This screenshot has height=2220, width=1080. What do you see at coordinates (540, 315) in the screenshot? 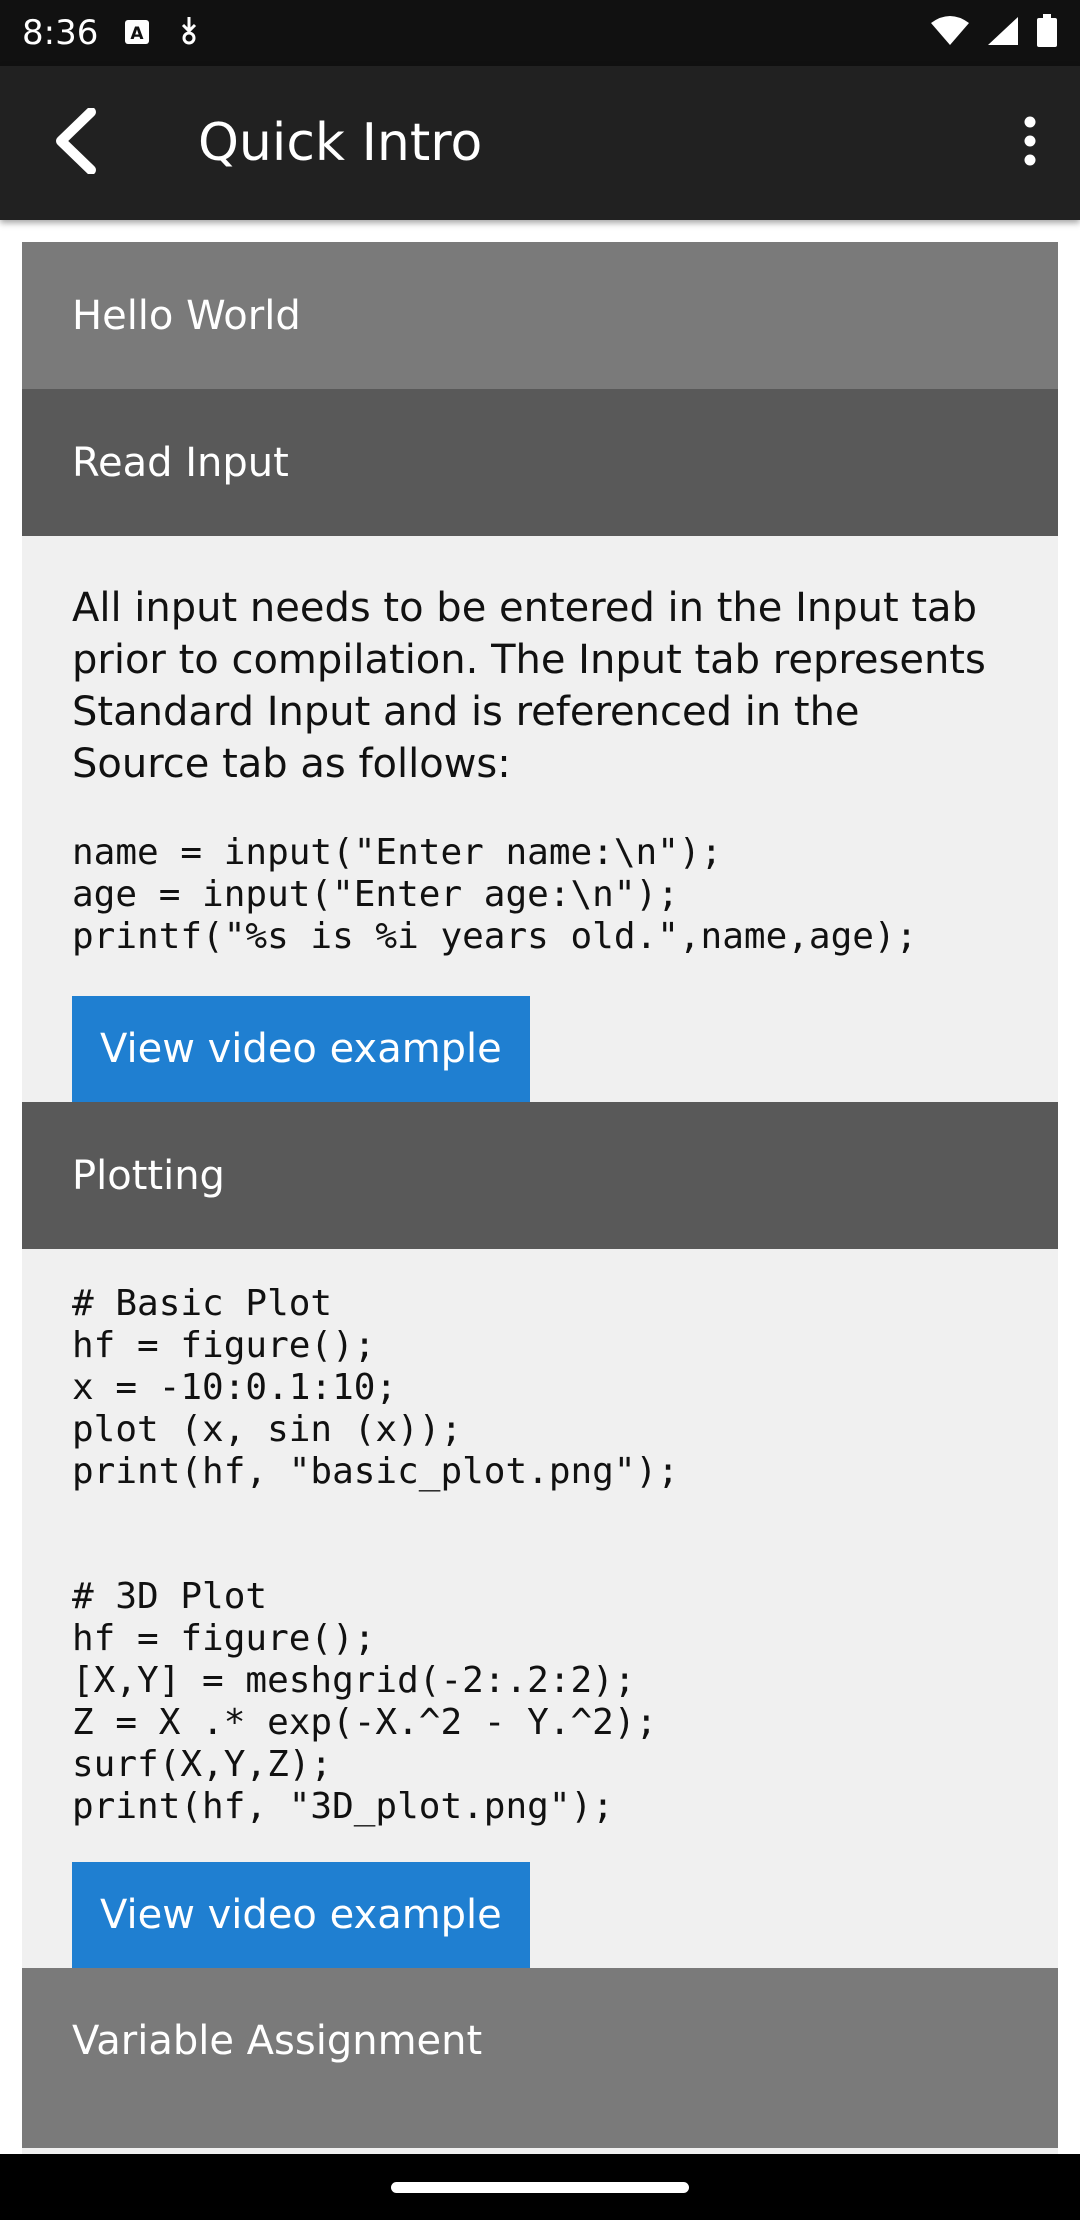
I see `section-header-hello-world: Hello World` at bounding box center [540, 315].